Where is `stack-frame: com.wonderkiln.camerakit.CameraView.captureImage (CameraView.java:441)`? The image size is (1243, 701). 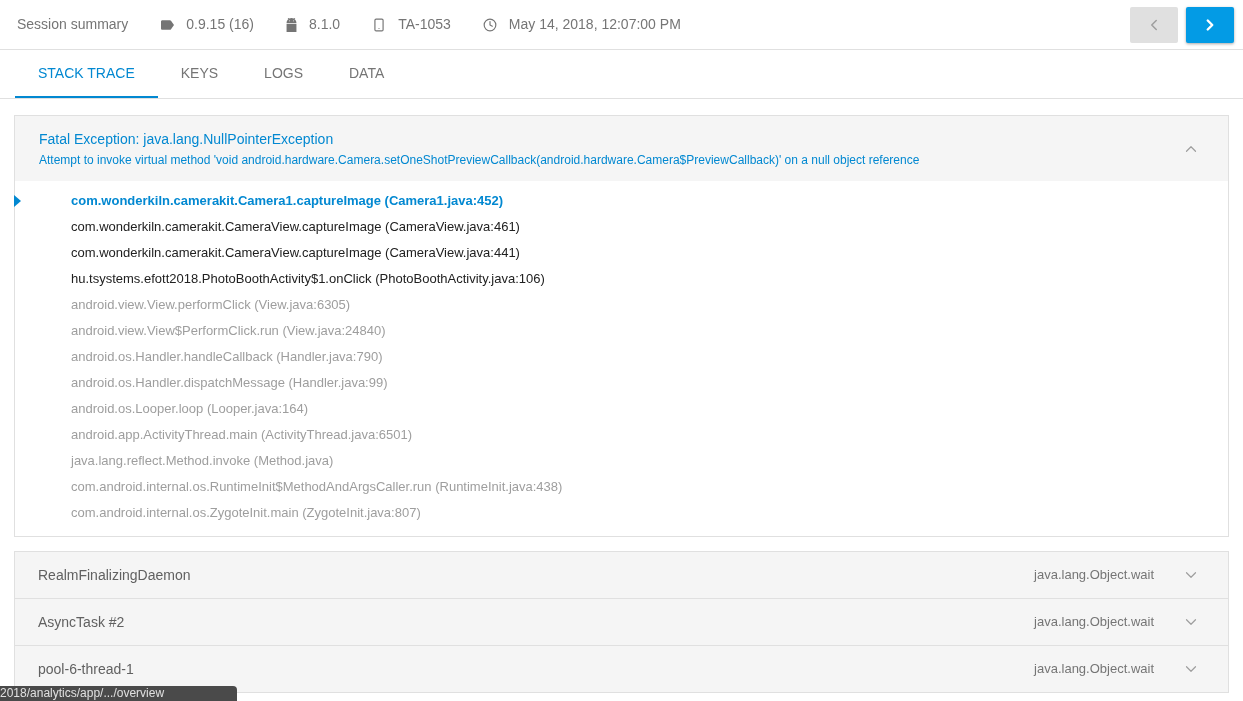
stack-frame: com.wonderkiln.camerakit.CameraView.captureImage (CameraView.java:441) is located at coordinates (295, 253).